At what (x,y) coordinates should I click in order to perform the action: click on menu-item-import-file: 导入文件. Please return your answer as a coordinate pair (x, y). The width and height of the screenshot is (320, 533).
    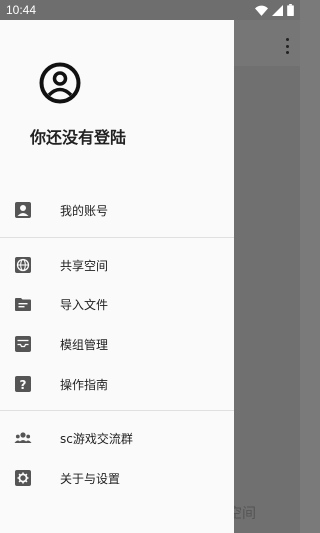
    Looking at the image, I should click on (117, 304).